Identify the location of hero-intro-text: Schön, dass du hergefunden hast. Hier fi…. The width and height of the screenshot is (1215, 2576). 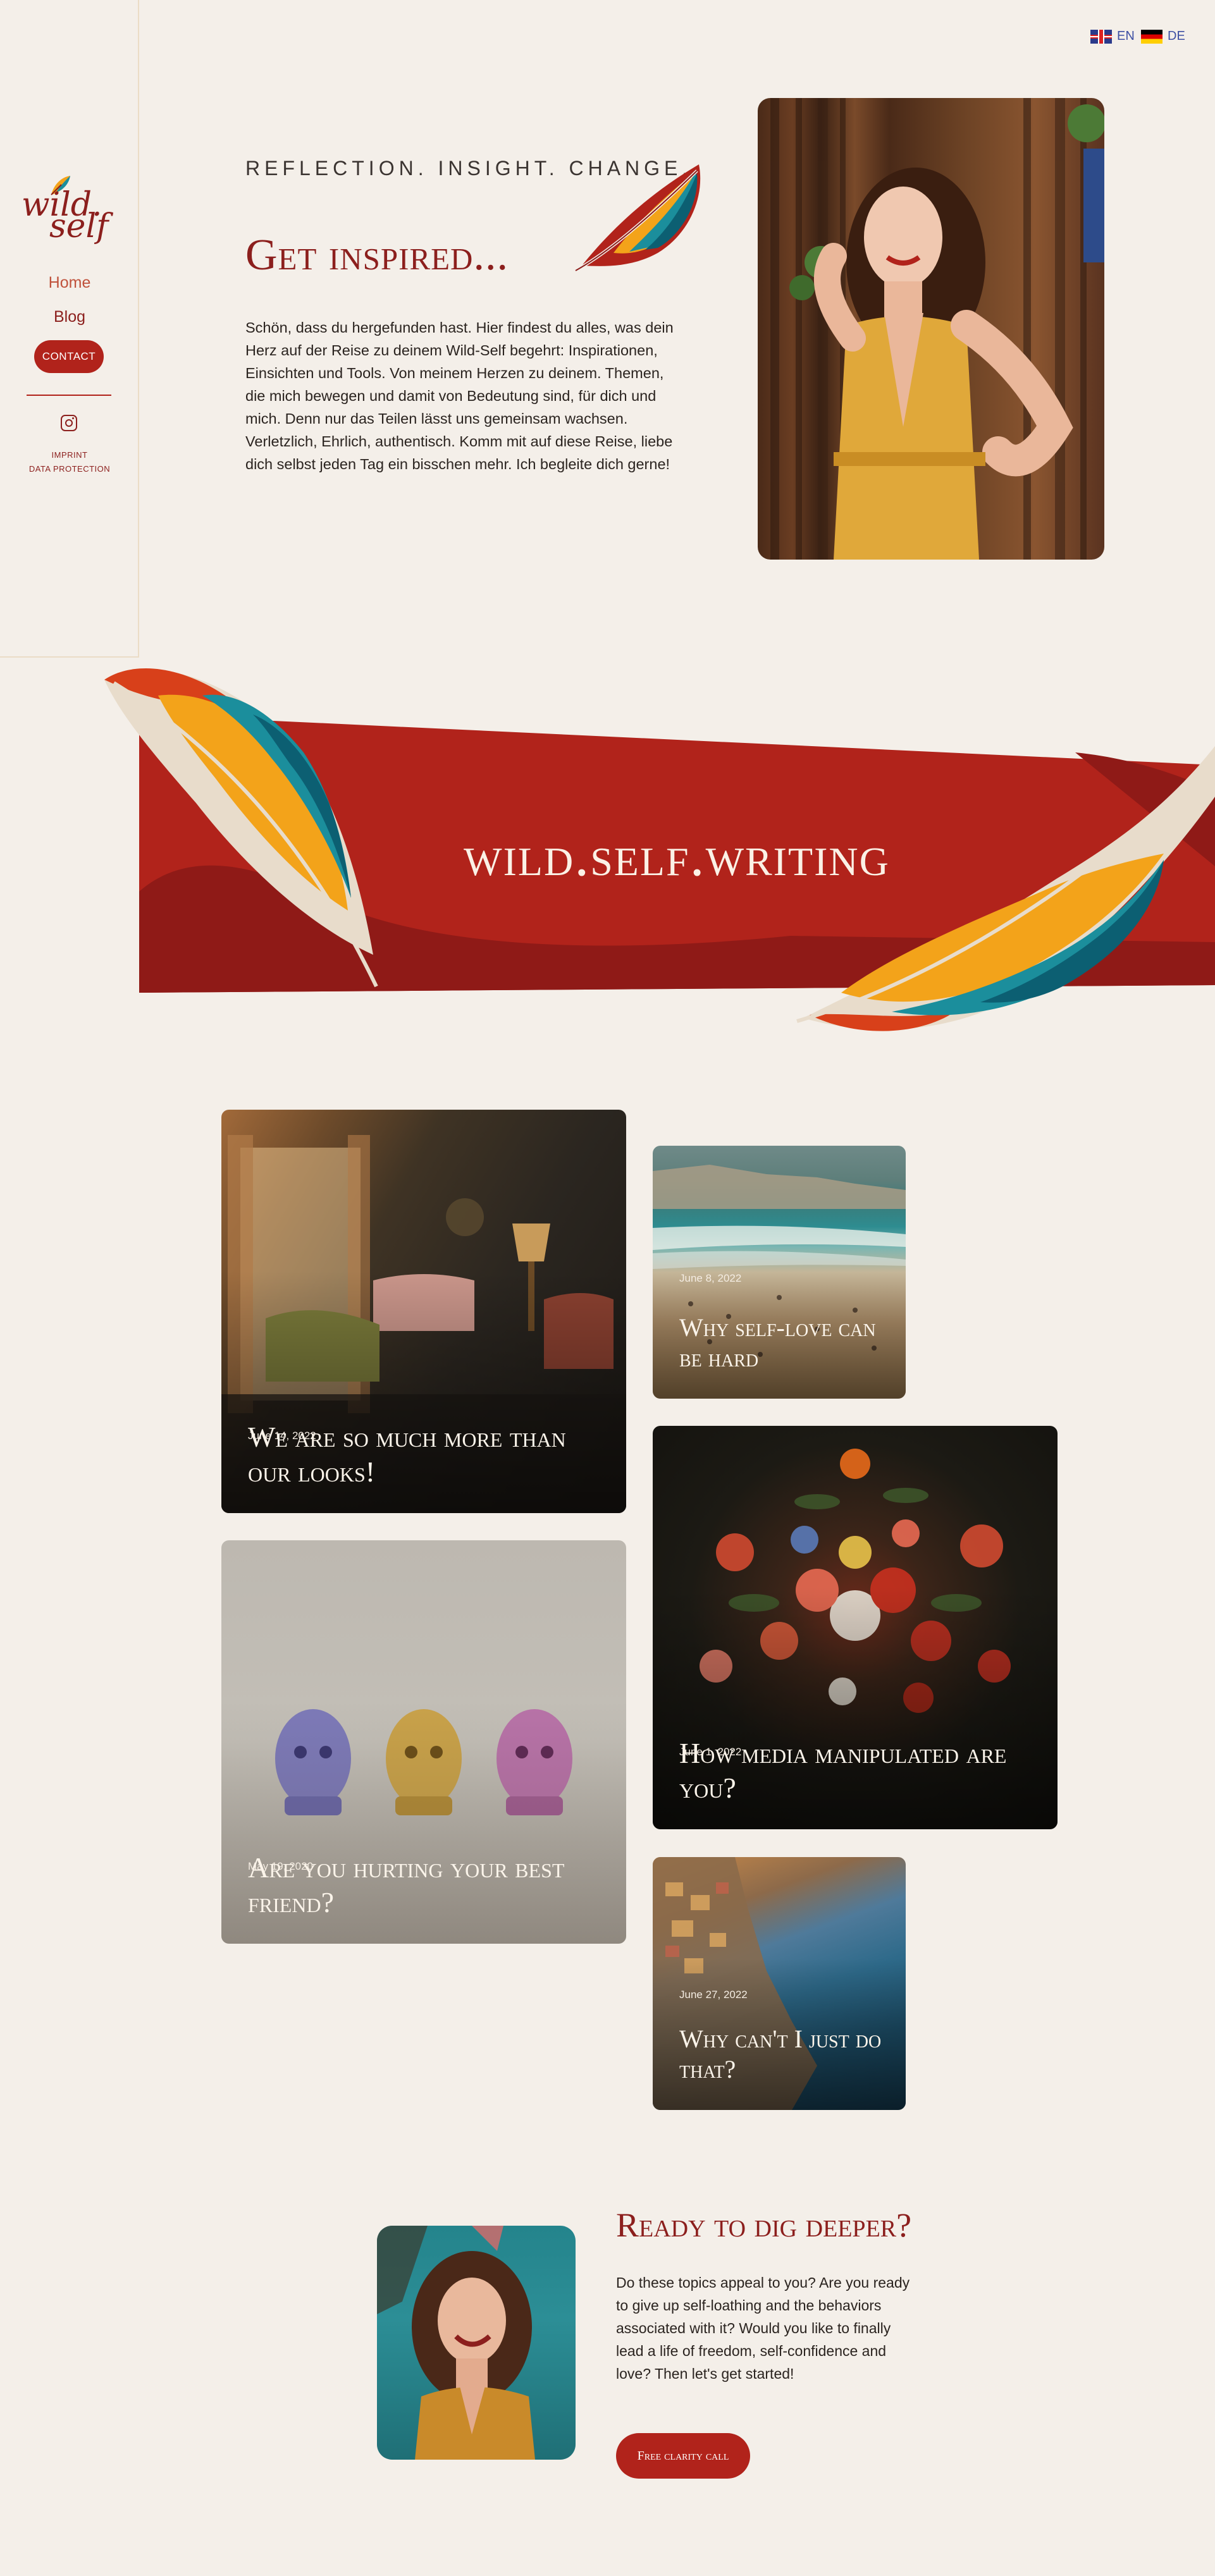
(459, 395).